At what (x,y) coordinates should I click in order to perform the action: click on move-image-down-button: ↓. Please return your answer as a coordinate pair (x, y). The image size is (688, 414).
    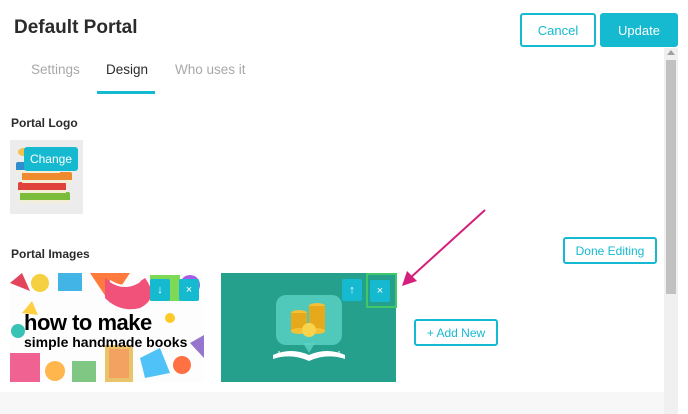
    Looking at the image, I should click on (160, 290).